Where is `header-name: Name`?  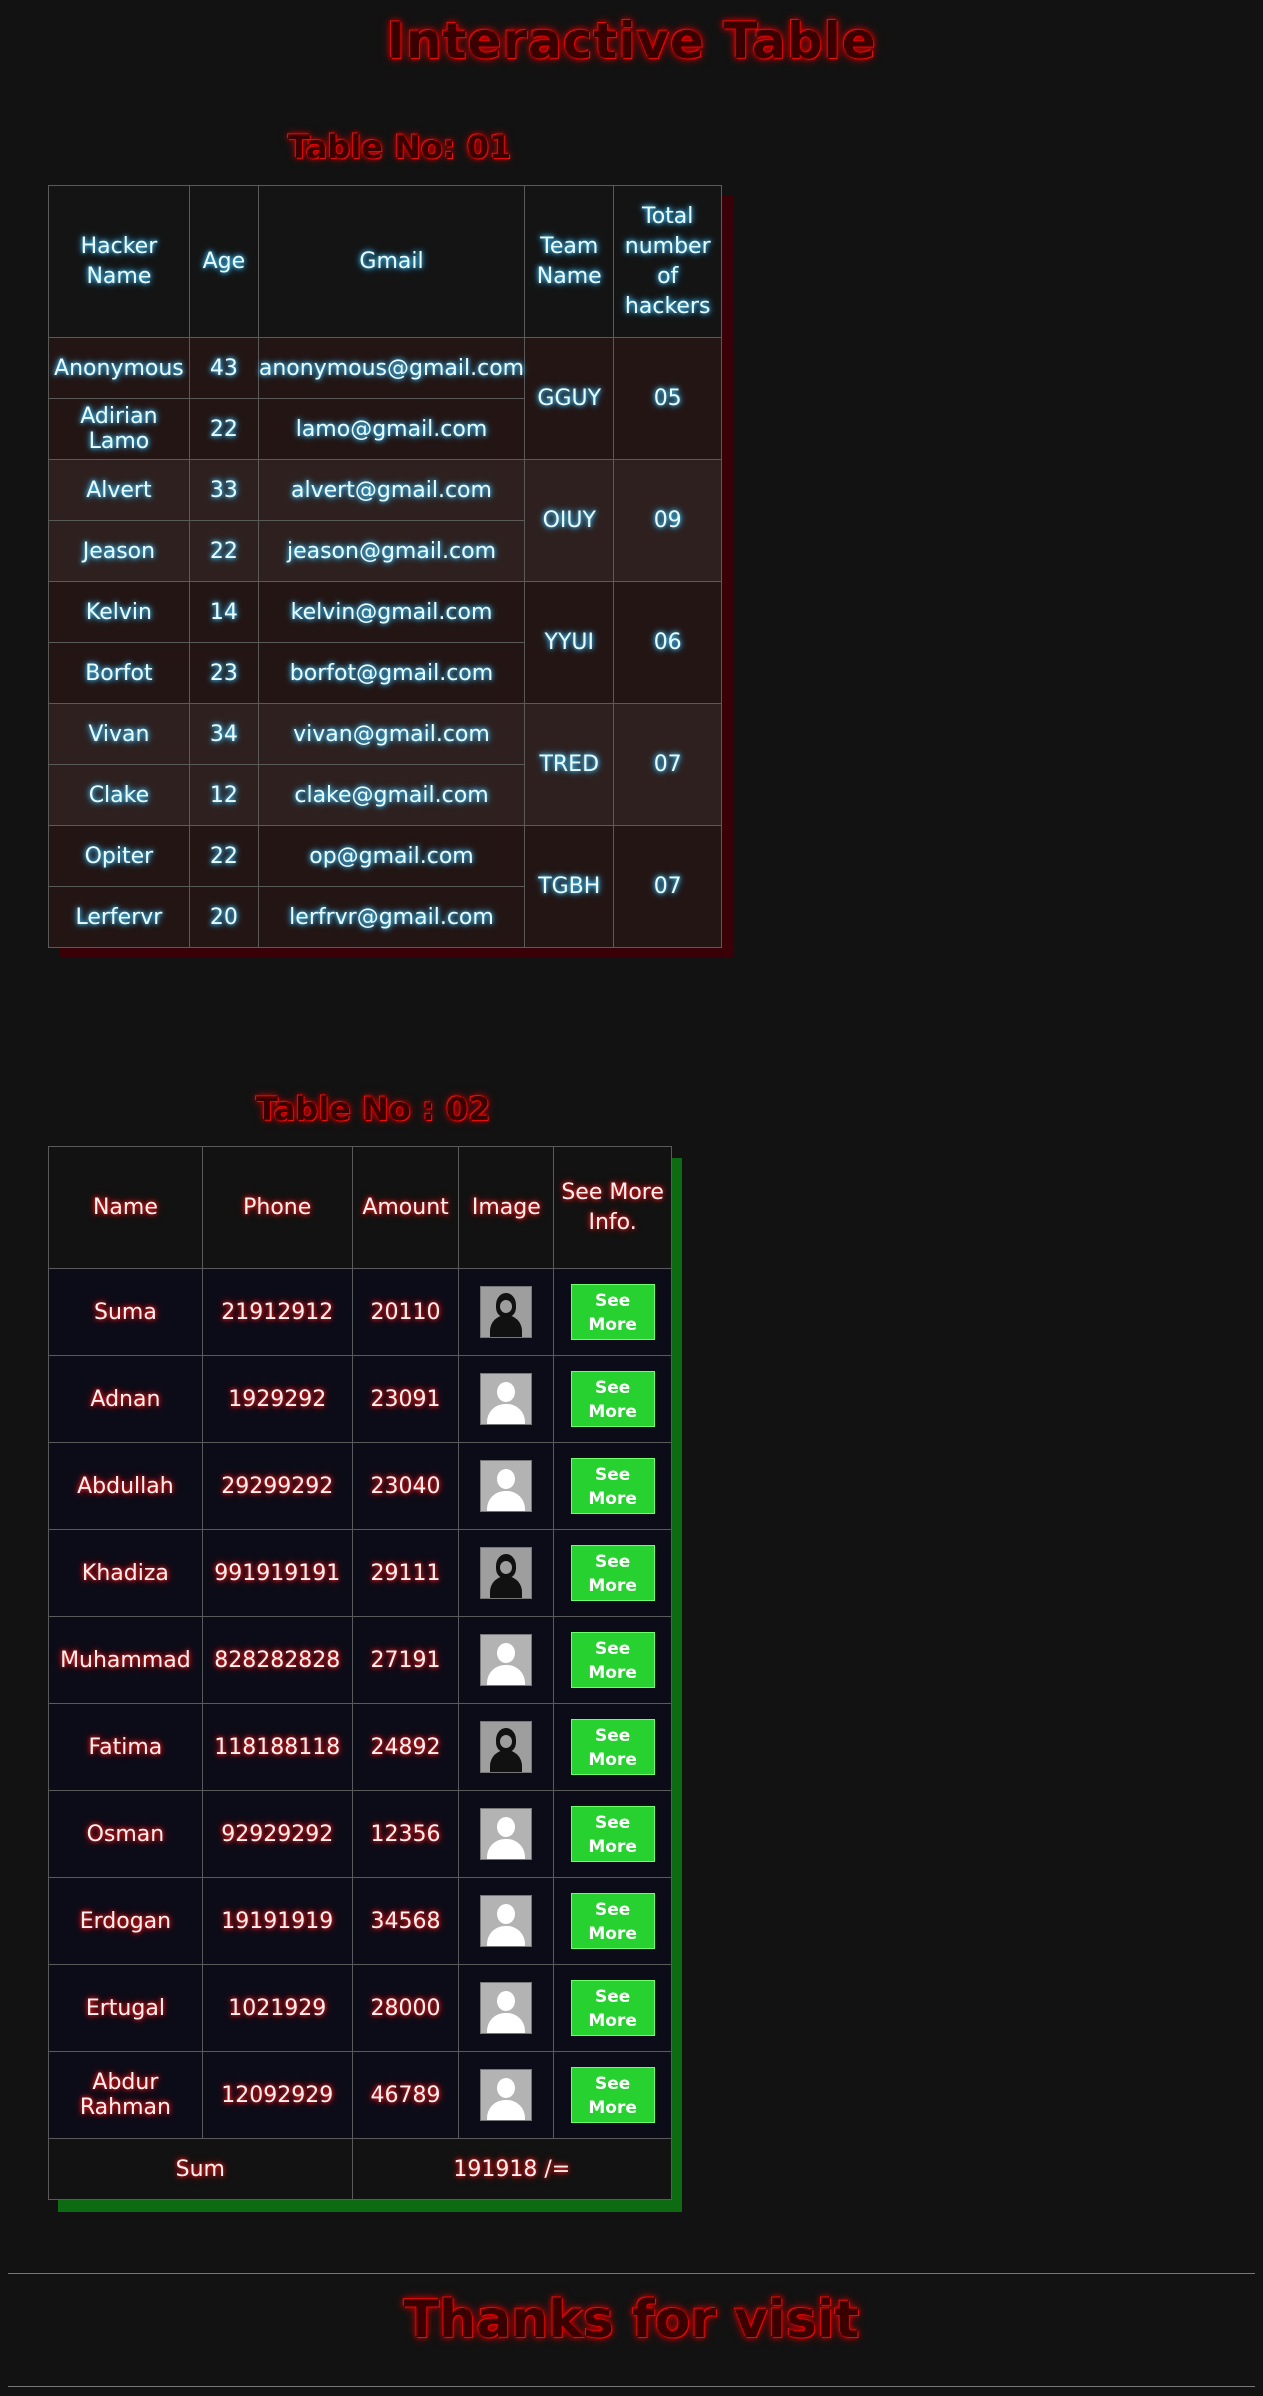 header-name: Name is located at coordinates (125, 1207).